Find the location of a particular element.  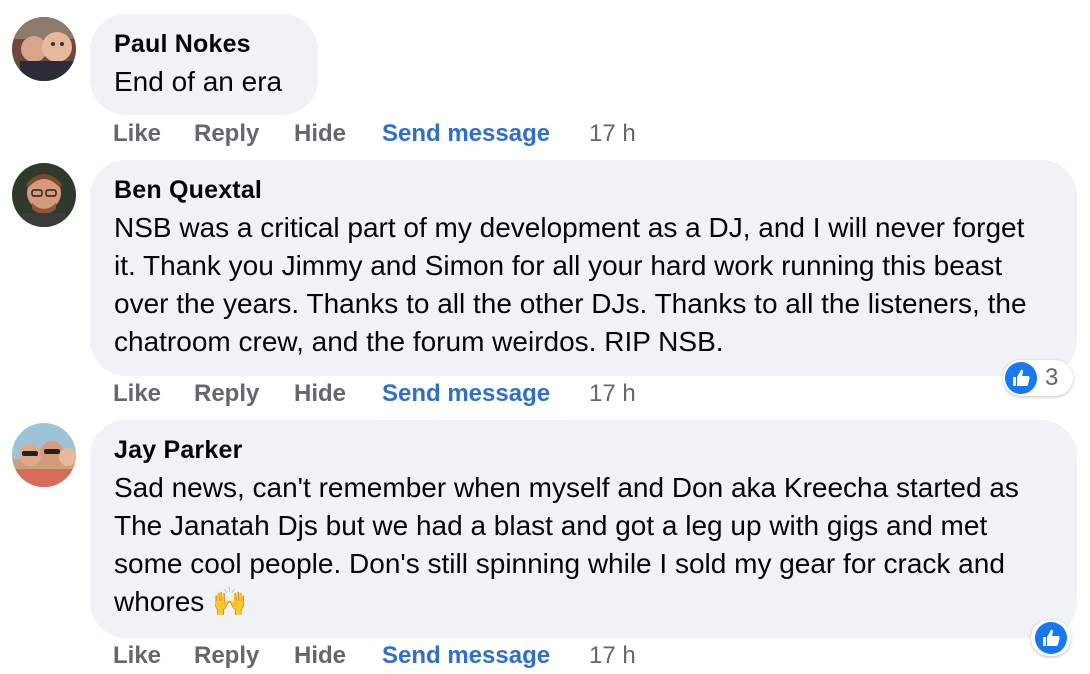

reaction-count: 3 is located at coordinates (1052, 377).